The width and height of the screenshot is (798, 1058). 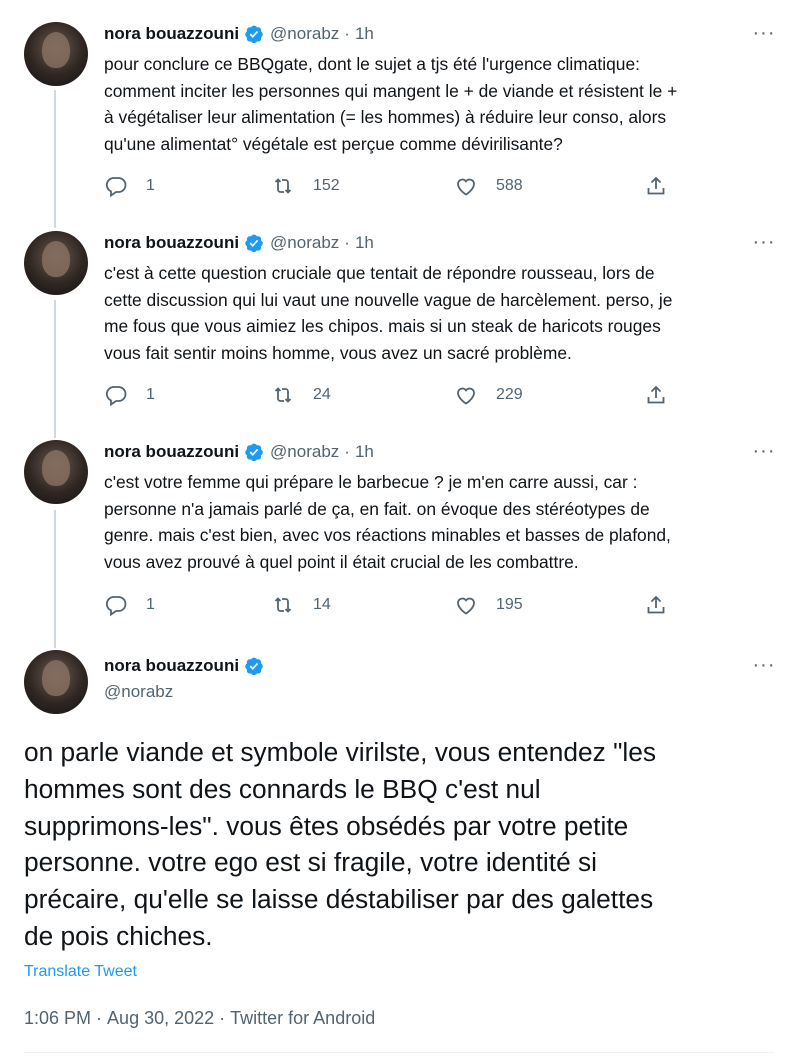 I want to click on tweet-header: nora bouazzouni, so click(x=187, y=666).